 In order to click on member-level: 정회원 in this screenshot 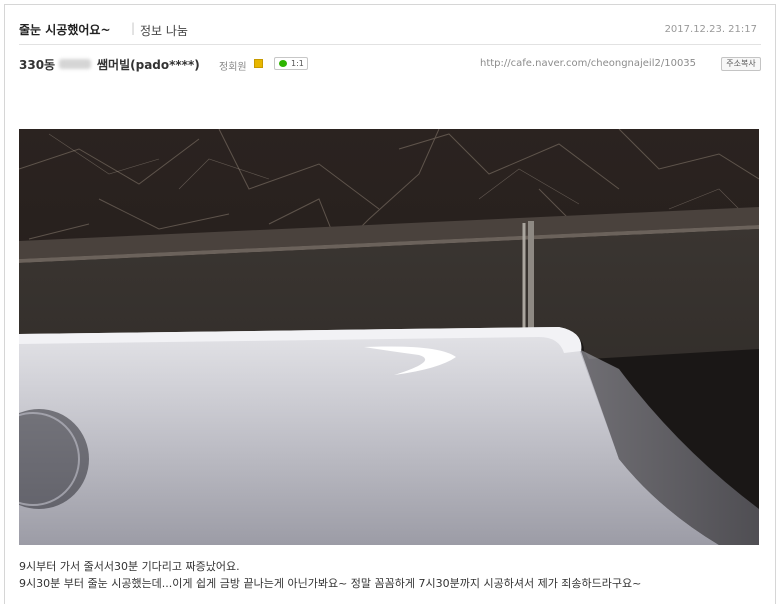, I will do `click(233, 67)`.